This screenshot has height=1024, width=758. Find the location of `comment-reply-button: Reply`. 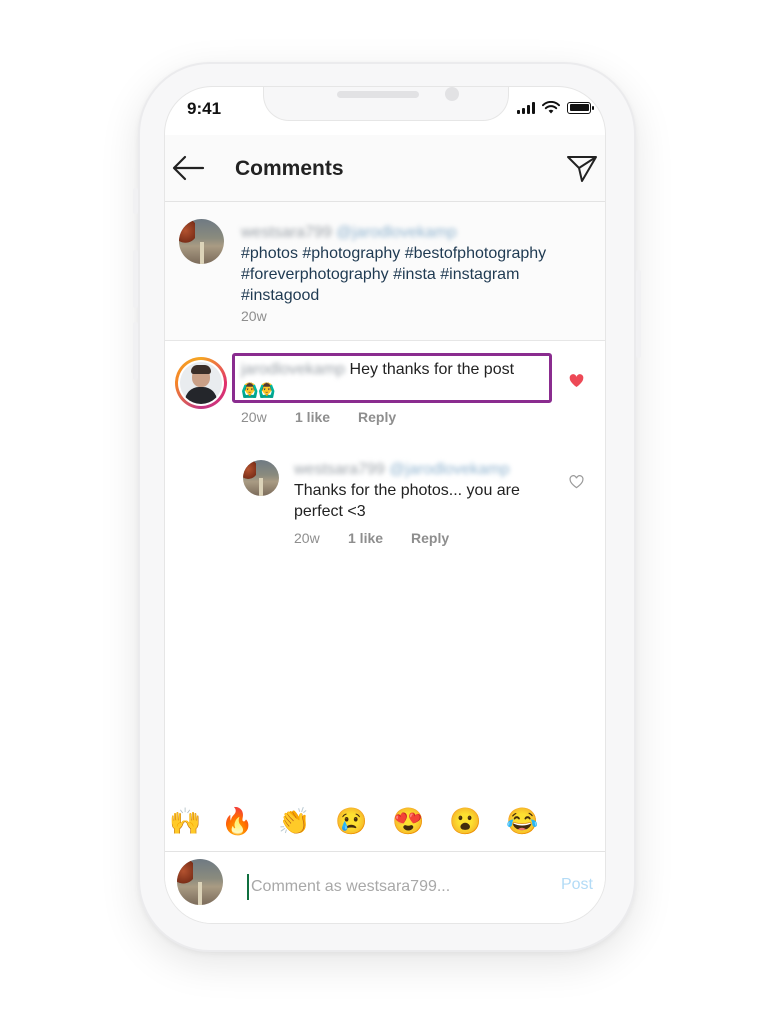

comment-reply-button: Reply is located at coordinates (377, 417).